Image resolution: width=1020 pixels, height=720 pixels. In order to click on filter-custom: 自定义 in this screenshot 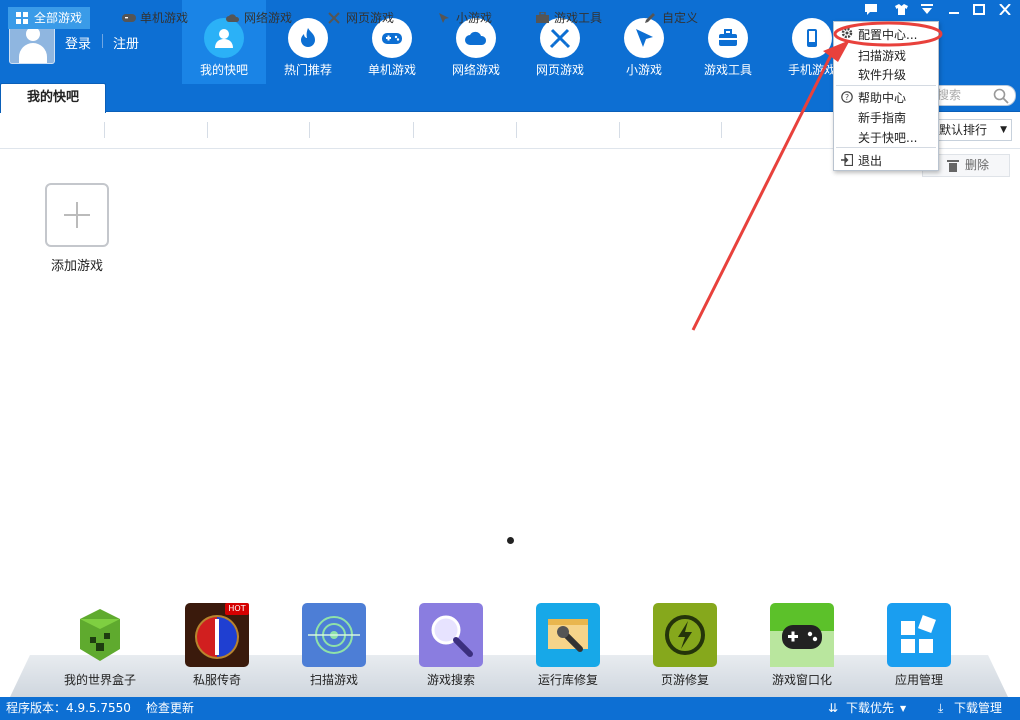, I will do `click(671, 18)`.